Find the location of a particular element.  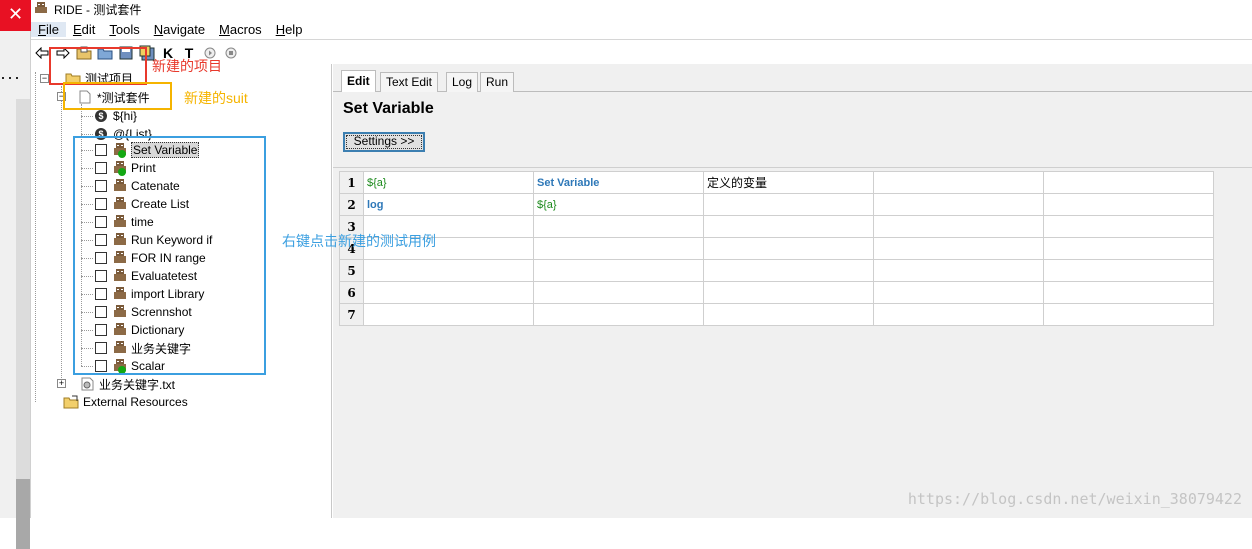

menu-mnemonic: N is located at coordinates (158, 29).